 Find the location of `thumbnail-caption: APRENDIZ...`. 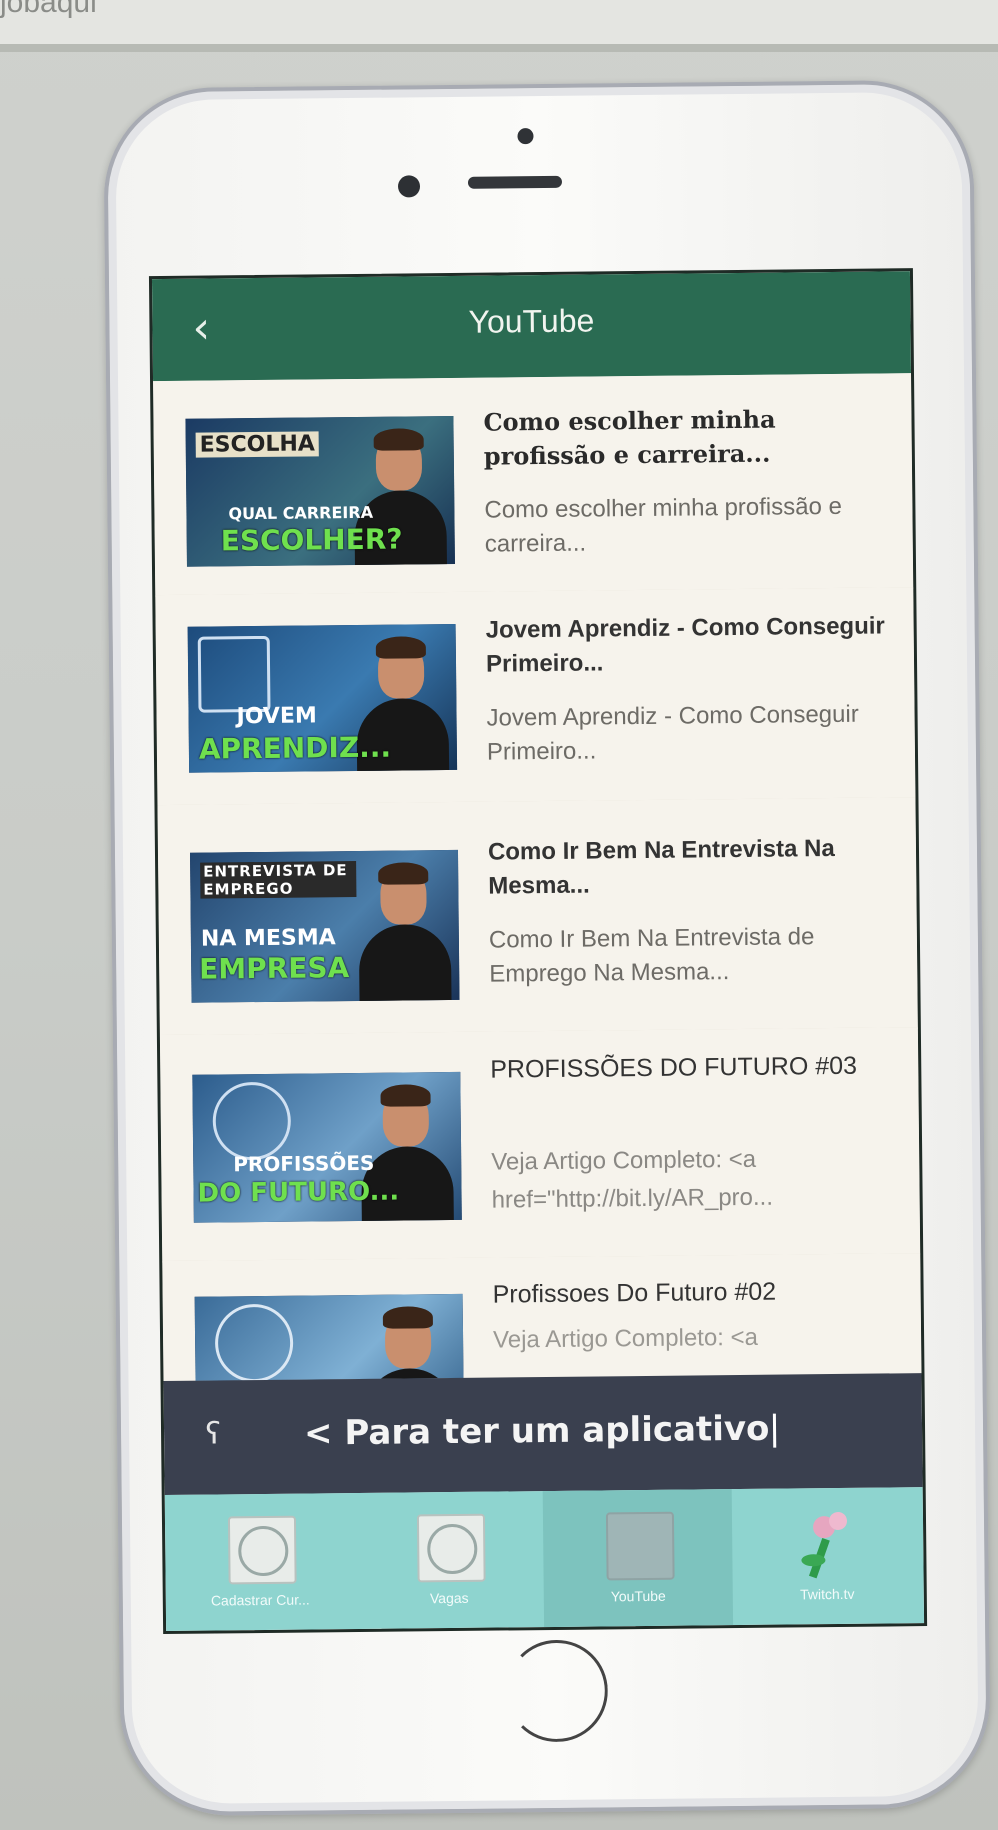

thumbnail-caption: APRENDIZ... is located at coordinates (295, 748).